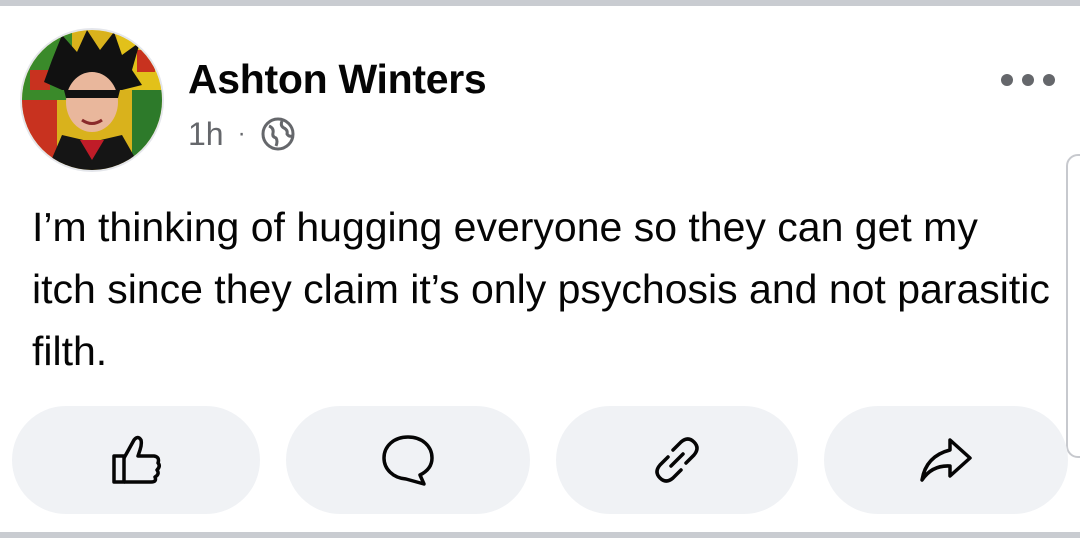 Image resolution: width=1080 pixels, height=538 pixels. I want to click on globe-icon, so click(278, 134).